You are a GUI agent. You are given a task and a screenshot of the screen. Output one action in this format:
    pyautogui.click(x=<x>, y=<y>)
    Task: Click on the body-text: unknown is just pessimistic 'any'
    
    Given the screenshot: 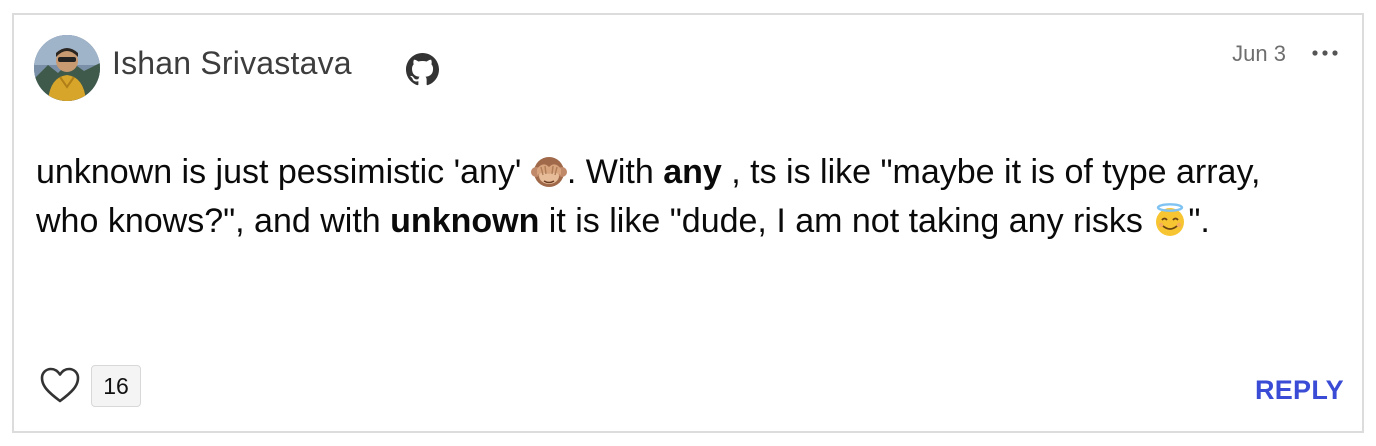 What is the action you would take?
    pyautogui.click(x=283, y=172)
    